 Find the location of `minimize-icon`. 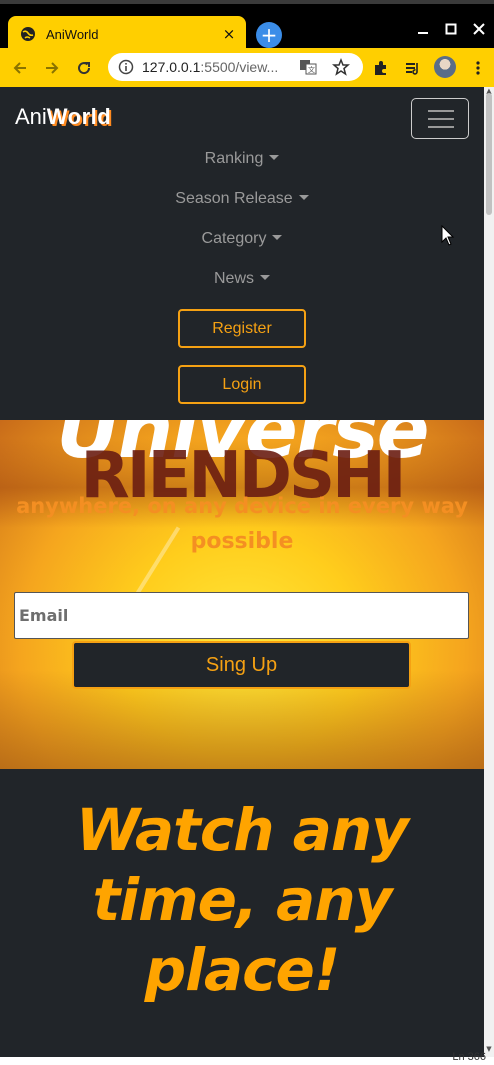

minimize-icon is located at coordinates (423, 33).